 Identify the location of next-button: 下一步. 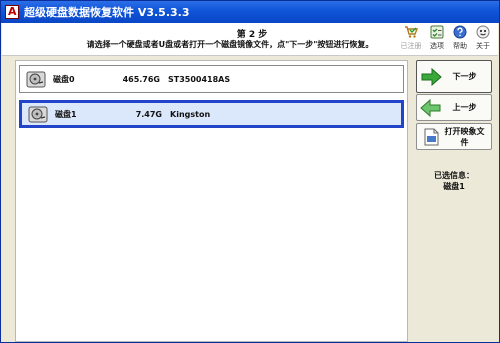
(454, 76).